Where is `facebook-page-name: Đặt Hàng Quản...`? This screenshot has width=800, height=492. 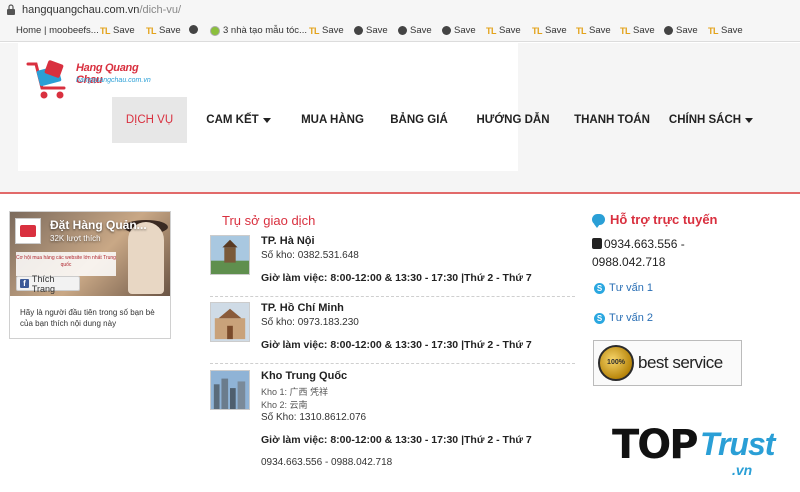
facebook-page-name: Đặt Hàng Quản... is located at coordinates (98, 225).